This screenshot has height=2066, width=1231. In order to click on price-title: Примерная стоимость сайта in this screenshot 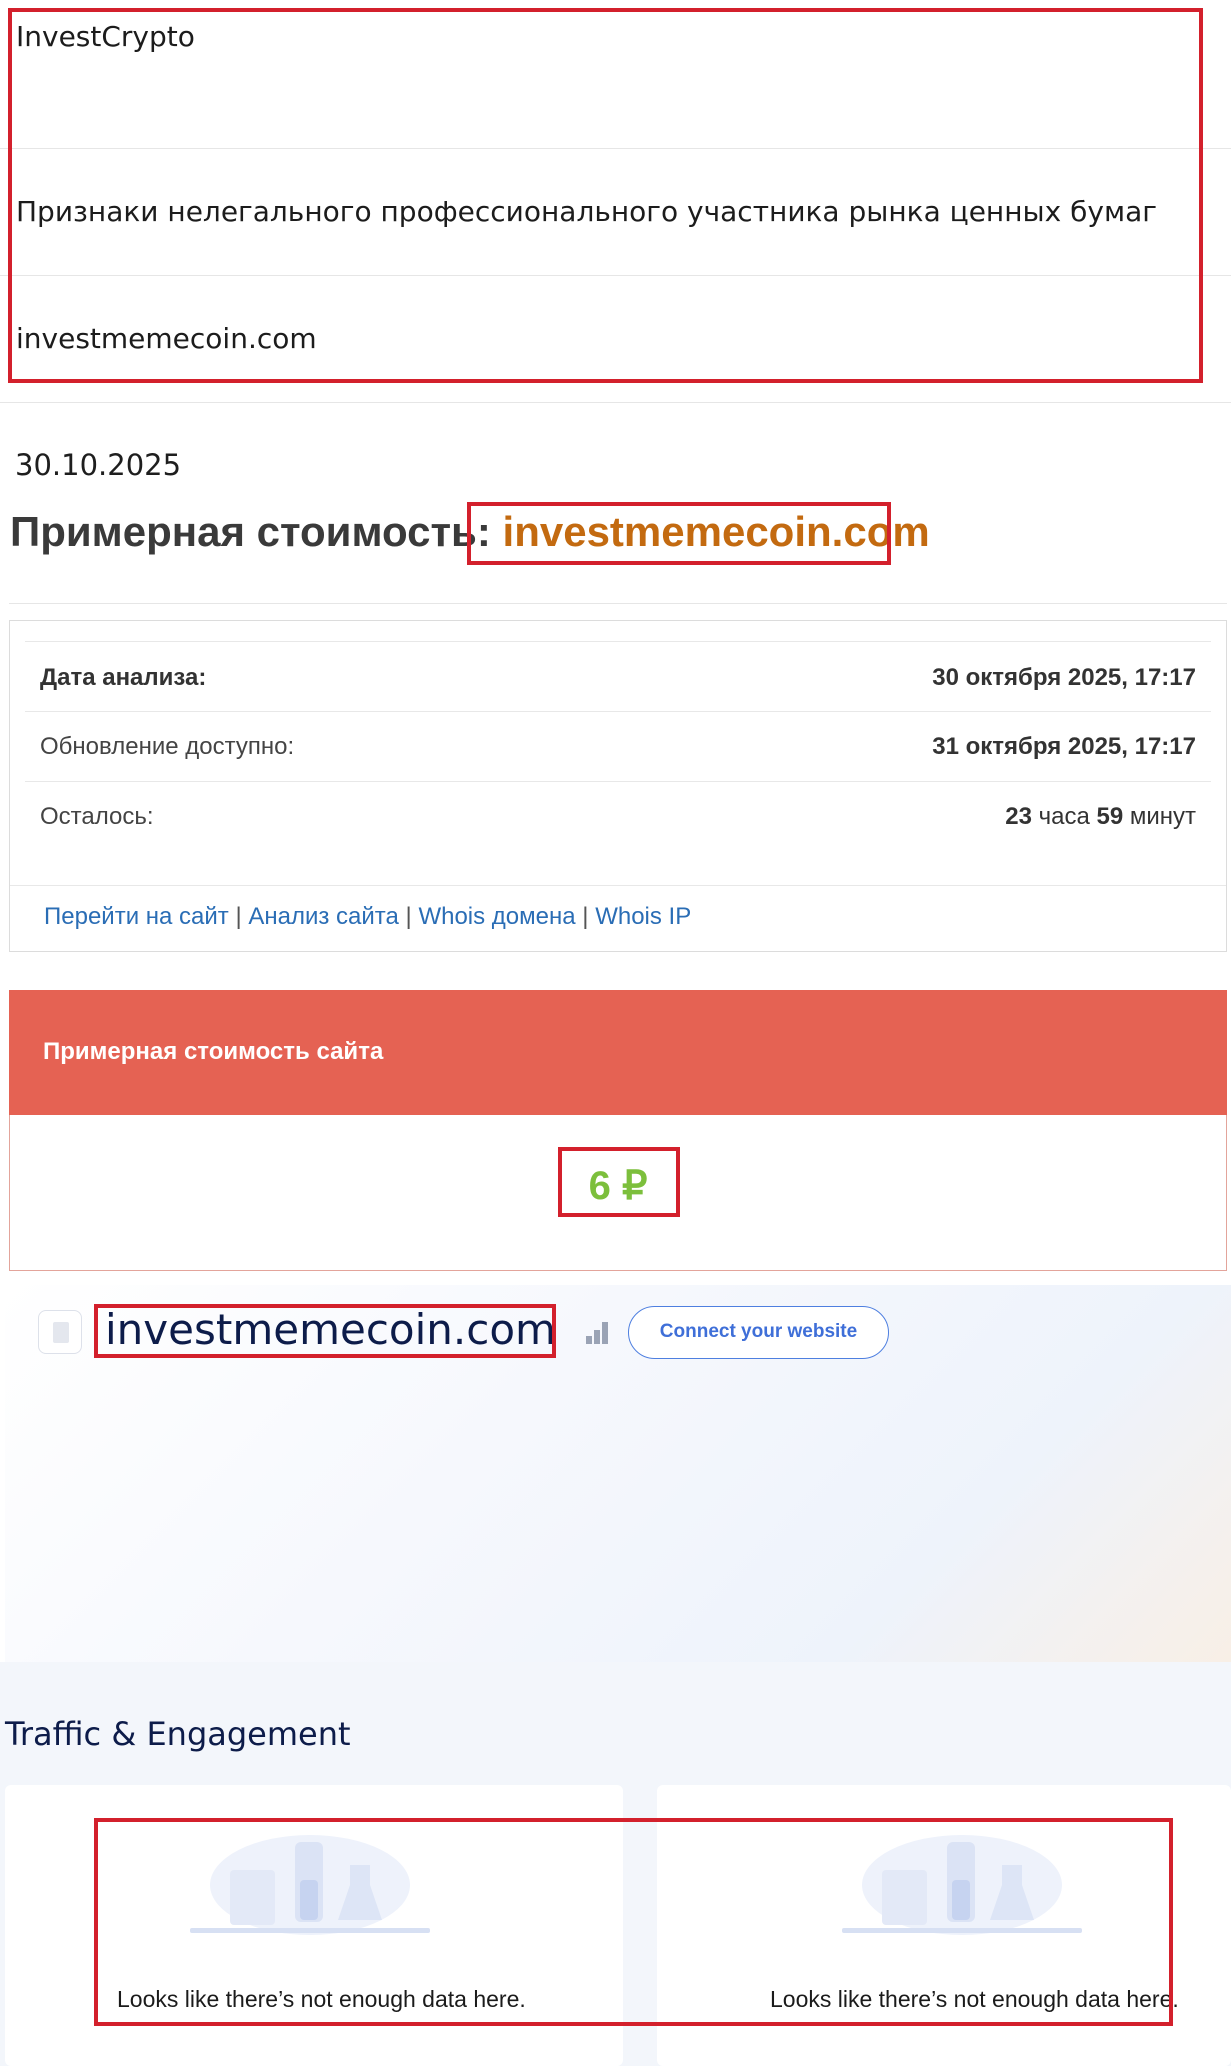, I will do `click(213, 1051)`.